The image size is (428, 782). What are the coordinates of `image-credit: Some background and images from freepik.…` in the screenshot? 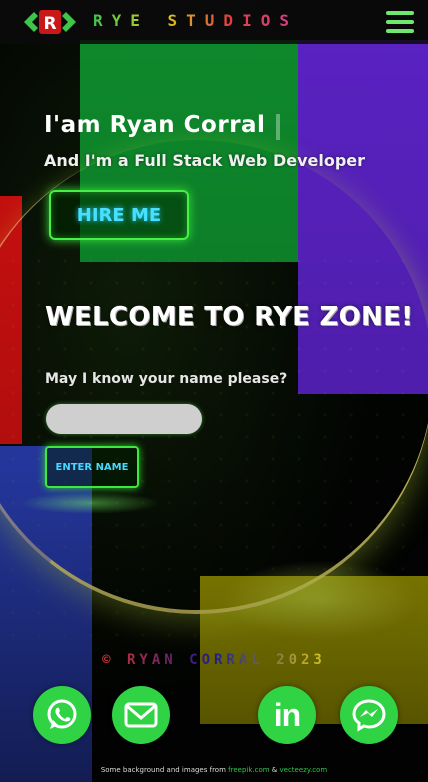 It's located at (214, 770).